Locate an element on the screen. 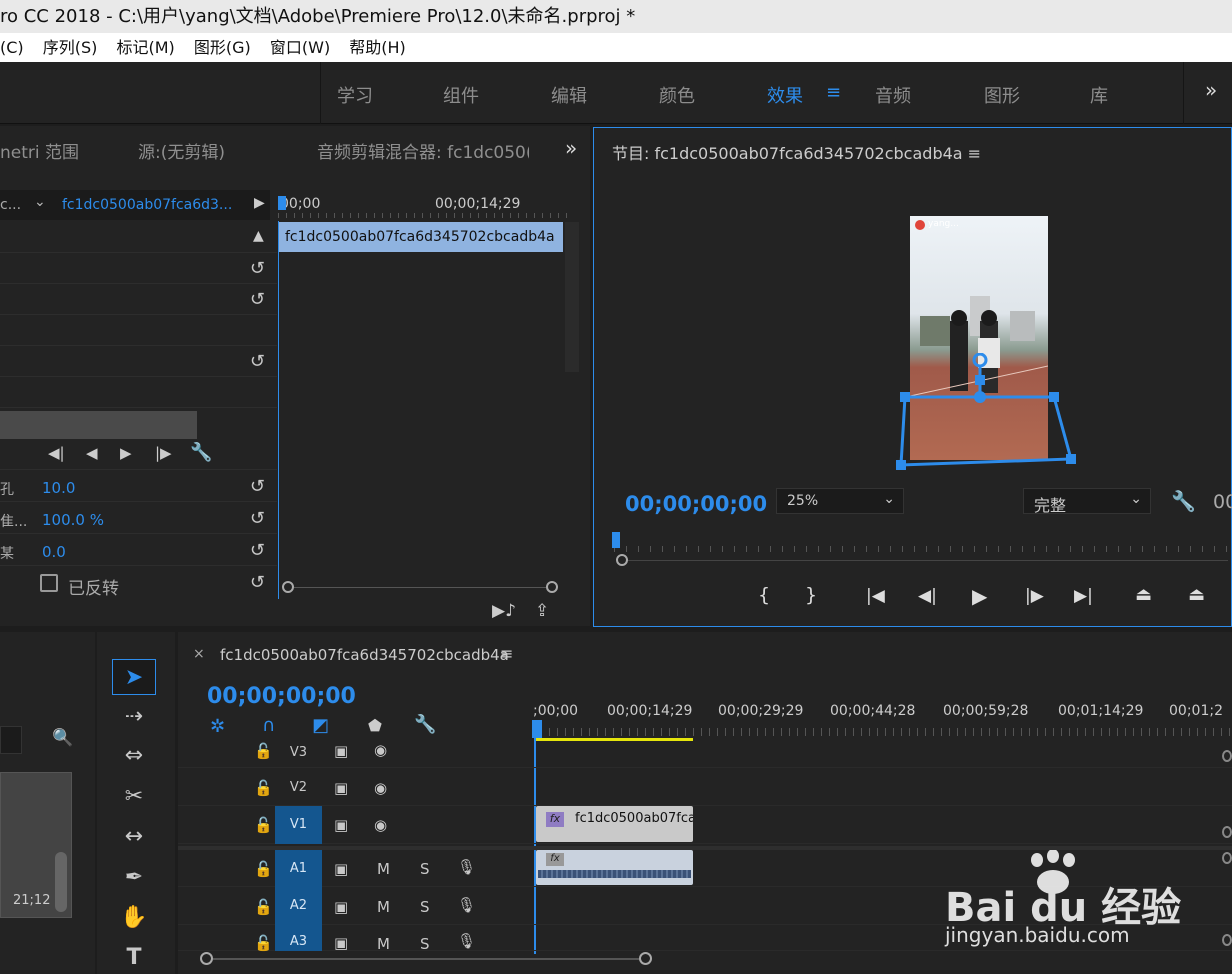 The image size is (1232, 974). settings-wrench-icon: 🔧 is located at coordinates (1183, 501).